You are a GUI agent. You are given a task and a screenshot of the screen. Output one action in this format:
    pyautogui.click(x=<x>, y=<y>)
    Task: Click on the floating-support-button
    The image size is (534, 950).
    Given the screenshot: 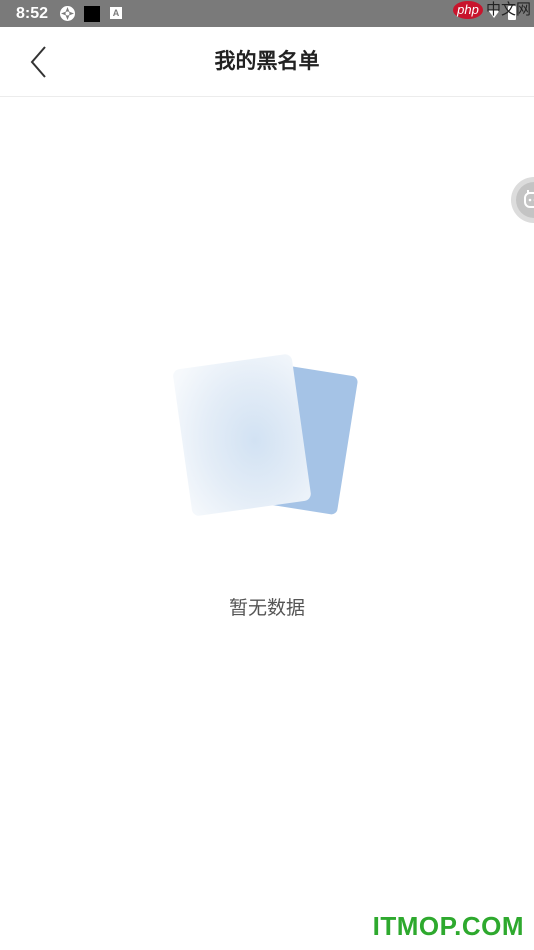 What is the action you would take?
    pyautogui.click(x=522, y=200)
    